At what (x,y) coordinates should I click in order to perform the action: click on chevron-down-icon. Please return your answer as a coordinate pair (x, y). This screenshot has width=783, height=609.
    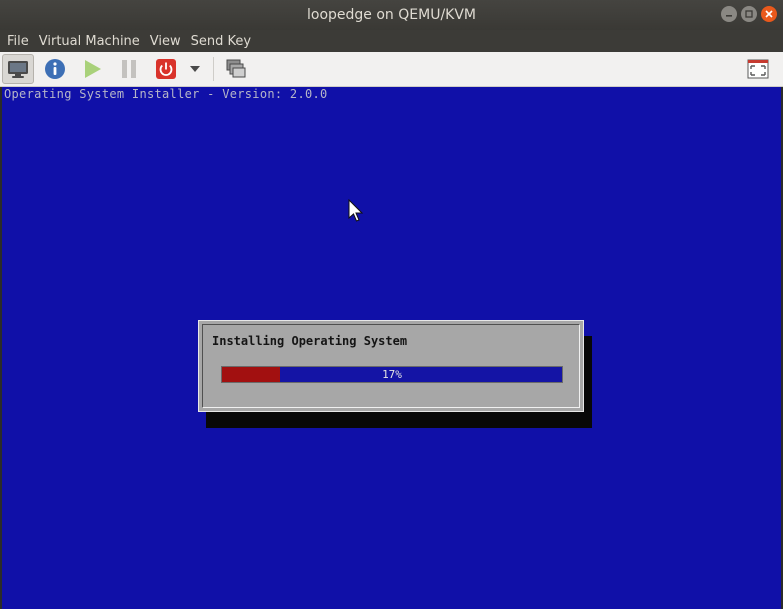
    Looking at the image, I should click on (195, 69).